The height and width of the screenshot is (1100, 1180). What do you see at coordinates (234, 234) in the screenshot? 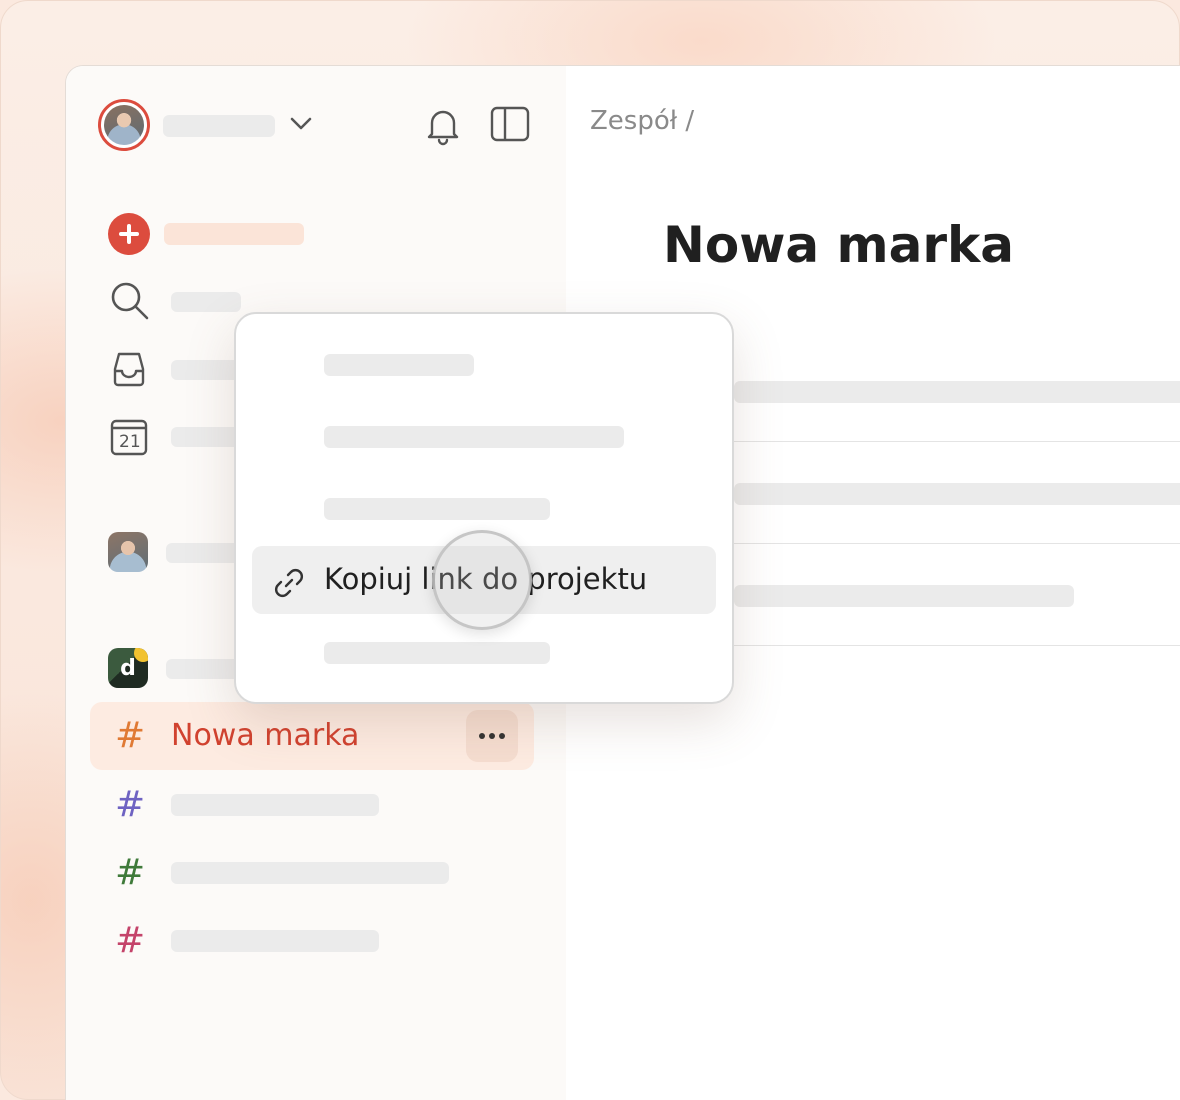
I see `add-task-label-placeholder` at bounding box center [234, 234].